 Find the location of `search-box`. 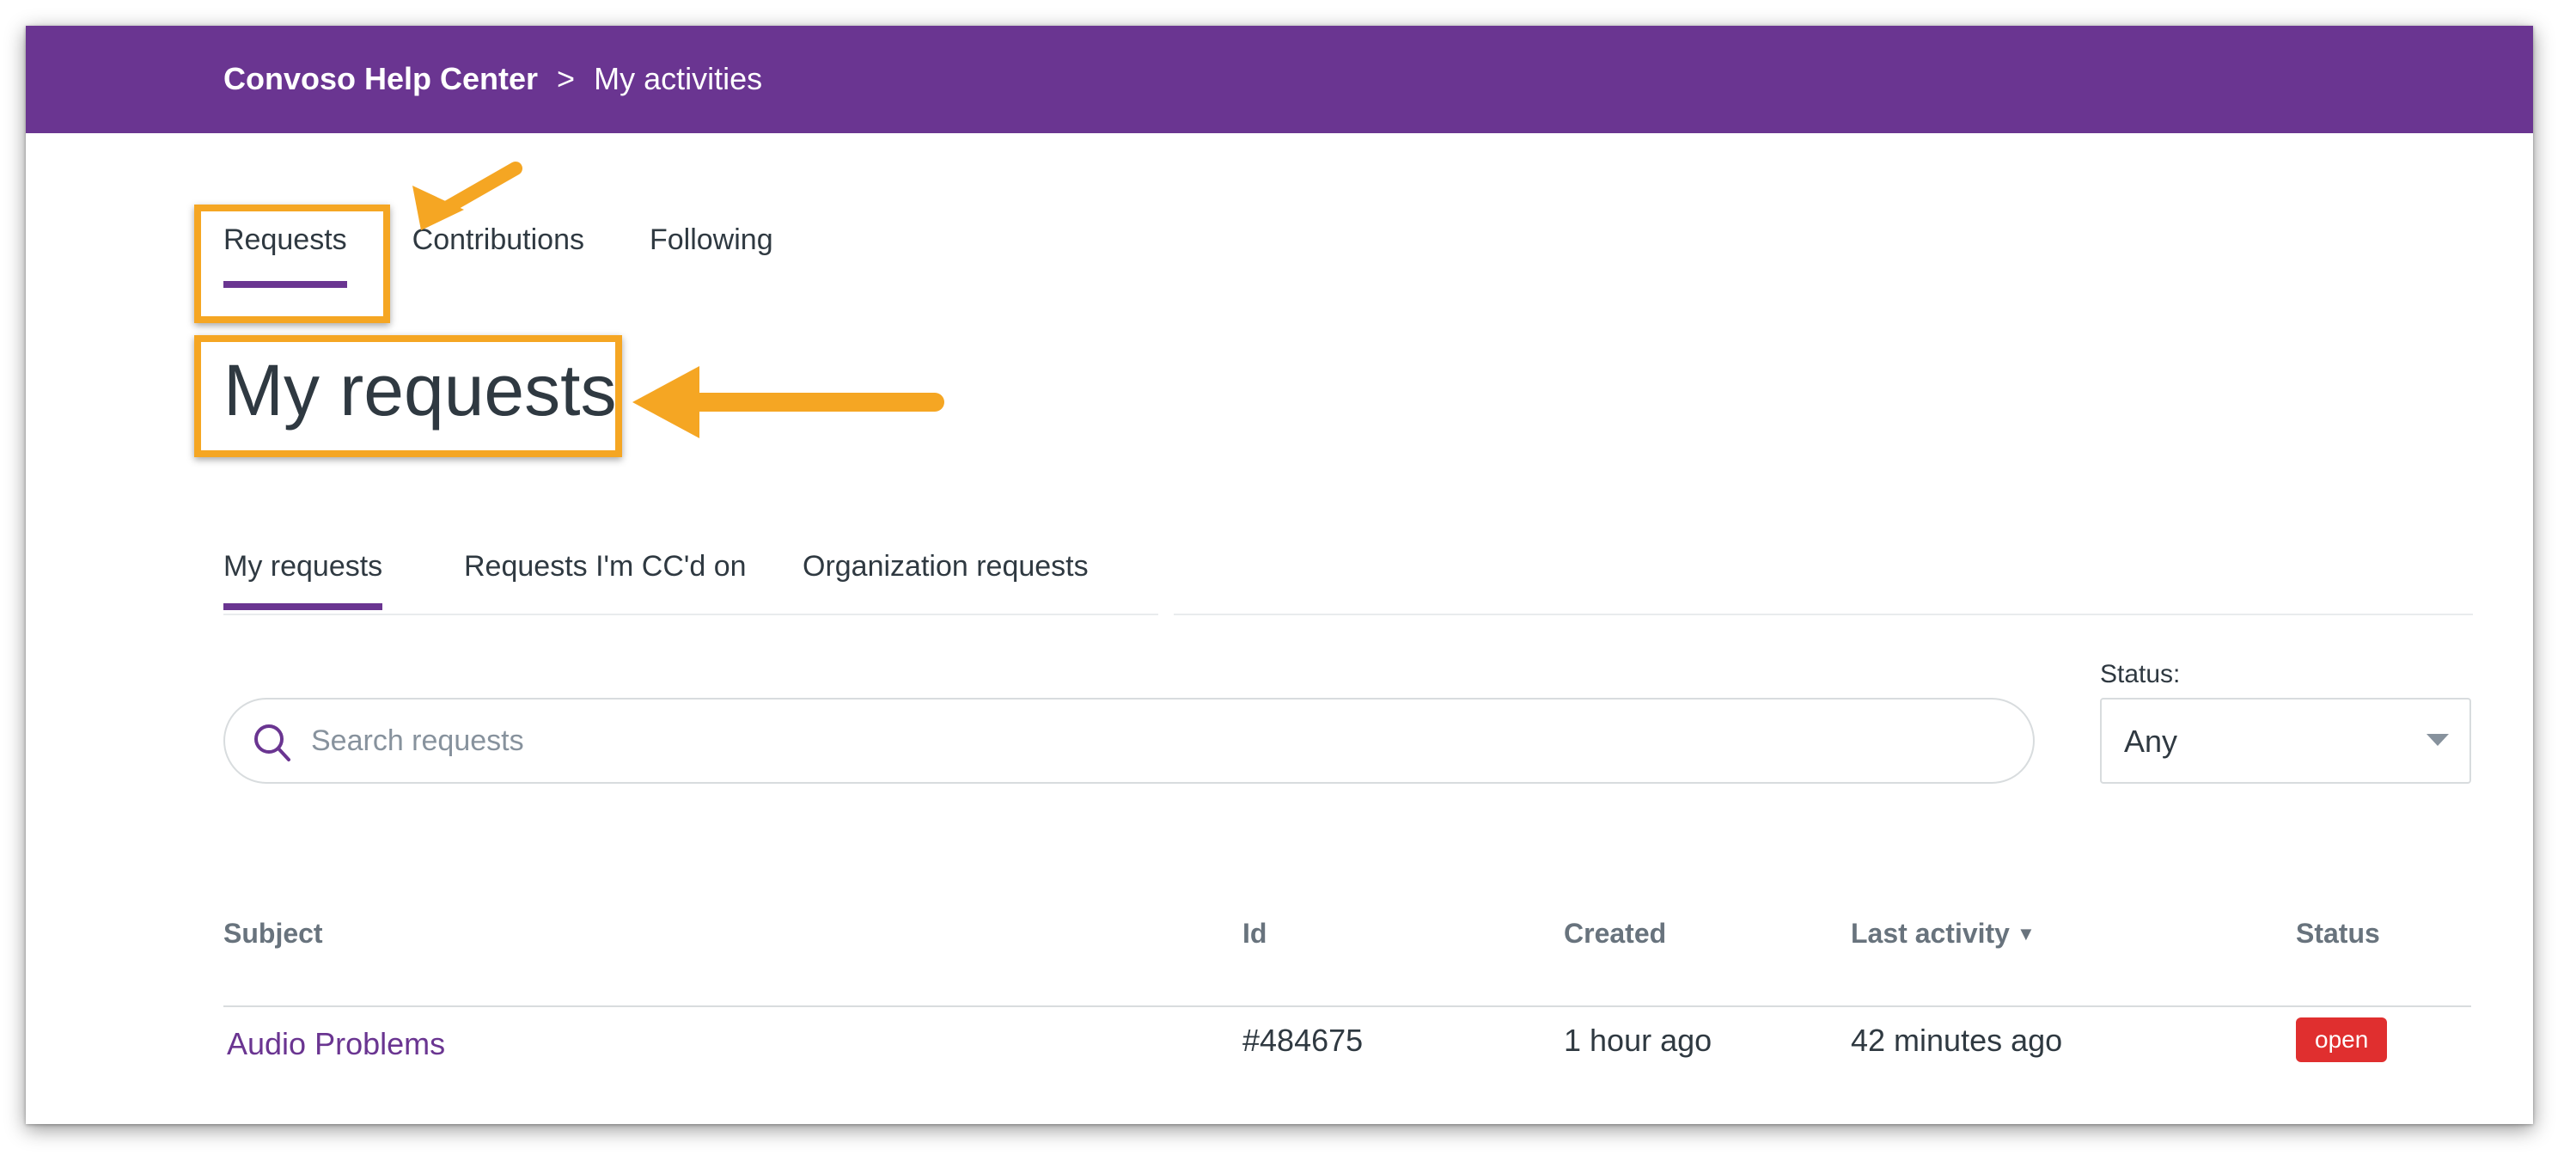

search-box is located at coordinates (1129, 741).